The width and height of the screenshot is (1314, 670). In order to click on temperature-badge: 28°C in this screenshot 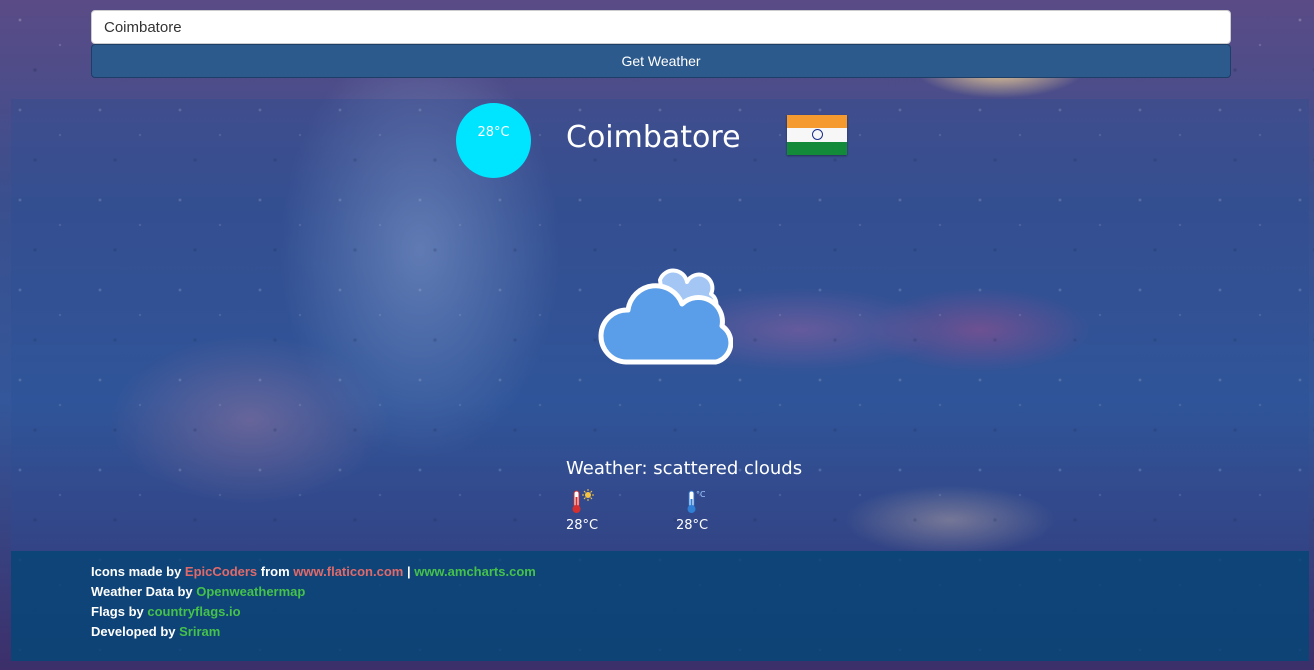, I will do `click(493, 140)`.